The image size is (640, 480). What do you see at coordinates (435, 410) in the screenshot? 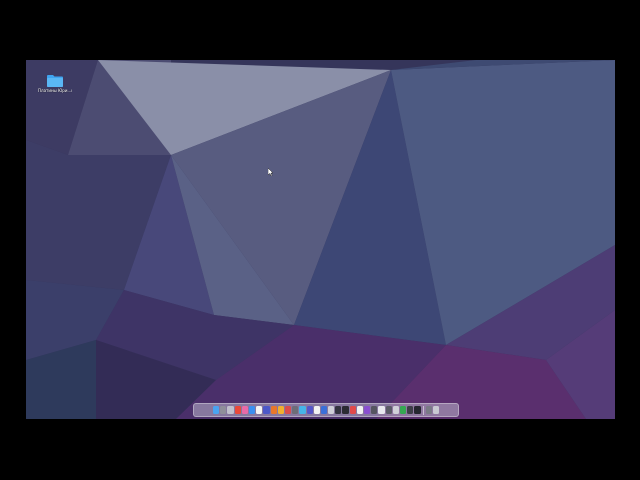
I see `trash-icon` at bounding box center [435, 410].